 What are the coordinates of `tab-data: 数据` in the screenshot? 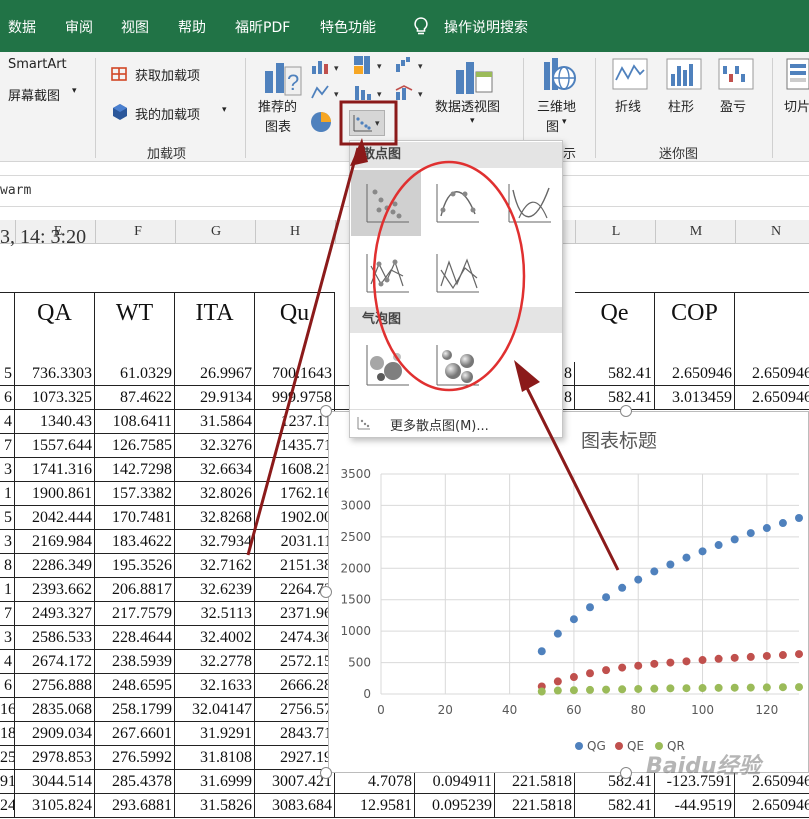 It's located at (22, 27).